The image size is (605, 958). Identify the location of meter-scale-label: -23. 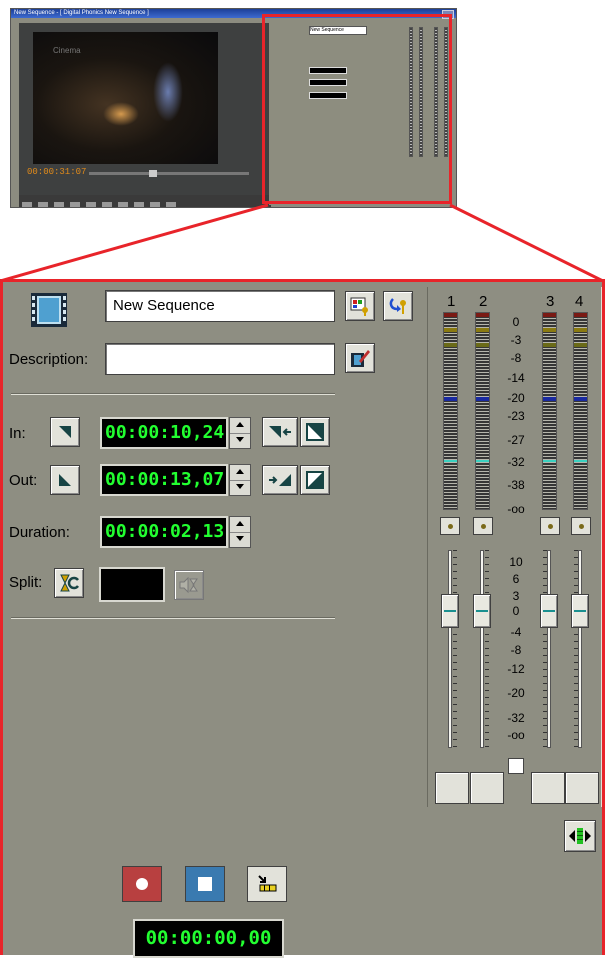
(516, 416).